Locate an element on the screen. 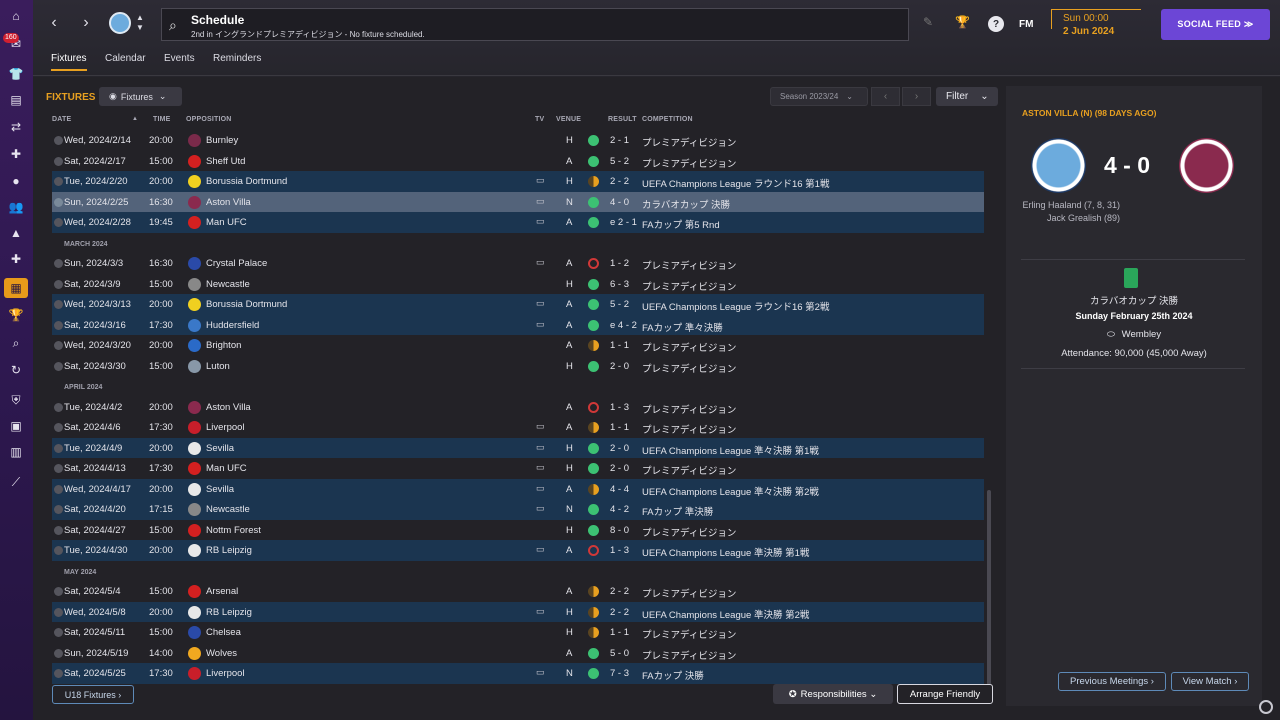 The width and height of the screenshot is (1280, 720). opposition-name: Huddersfield is located at coordinates (232, 325).